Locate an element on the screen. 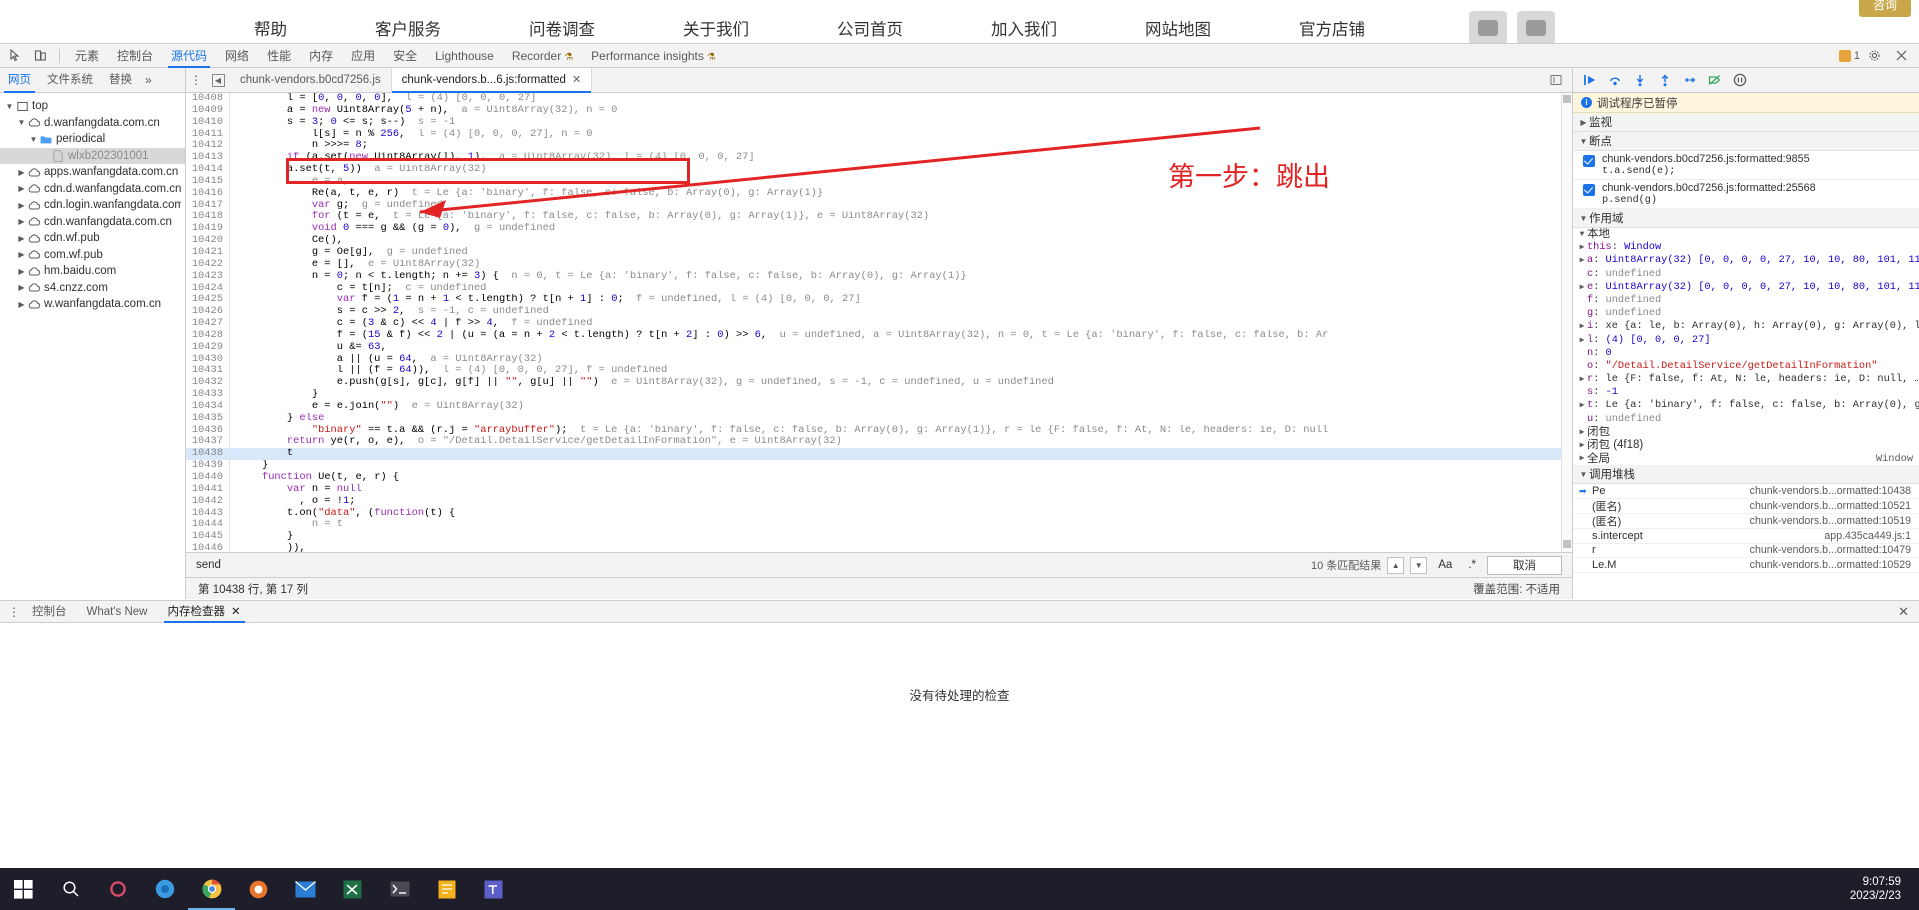 The width and height of the screenshot is (1919, 910). nav-tab-filesystem: 文件系统 is located at coordinates (70, 80).